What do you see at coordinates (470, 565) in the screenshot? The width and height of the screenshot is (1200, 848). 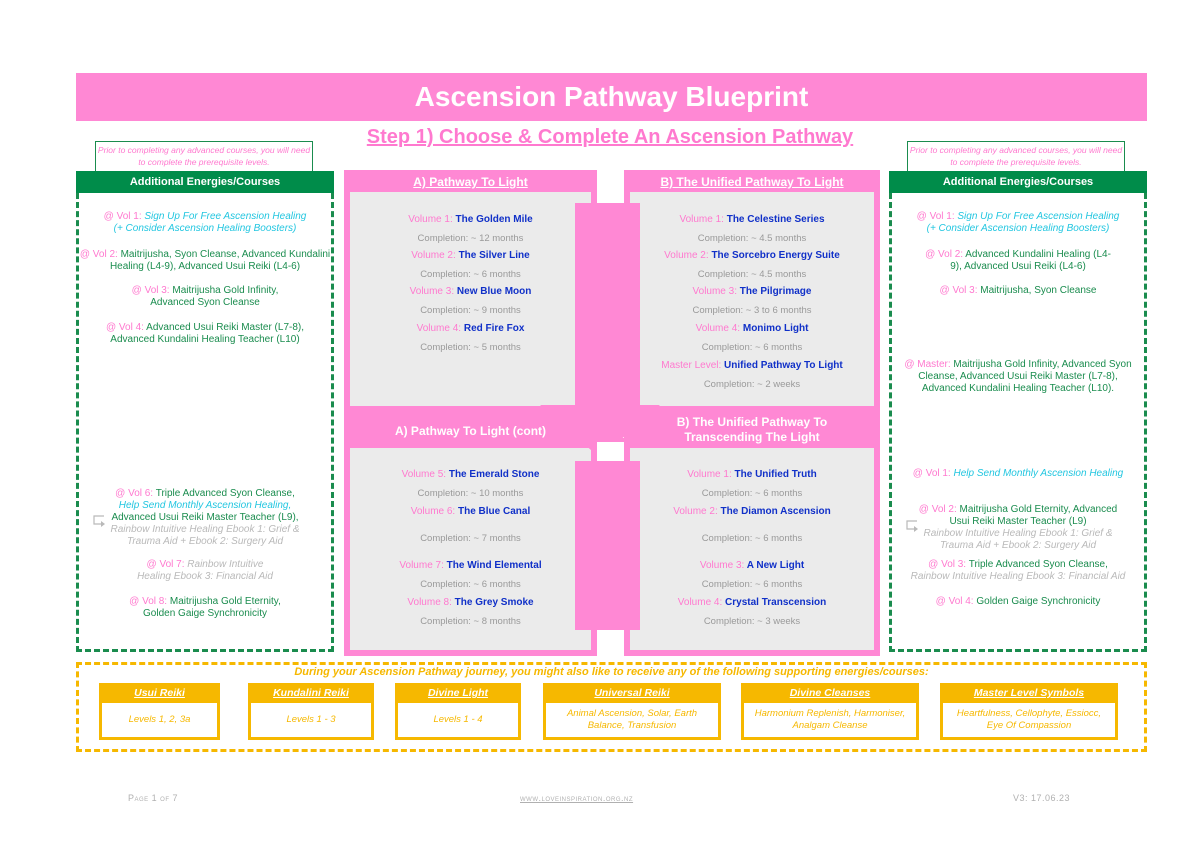 I see `volume-item: Volume 7: The Wind Elemental` at bounding box center [470, 565].